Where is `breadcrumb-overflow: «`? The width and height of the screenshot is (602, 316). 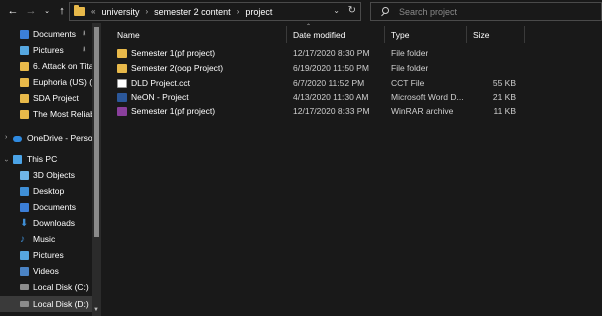
breadcrumb-overflow: « is located at coordinates (93, 11).